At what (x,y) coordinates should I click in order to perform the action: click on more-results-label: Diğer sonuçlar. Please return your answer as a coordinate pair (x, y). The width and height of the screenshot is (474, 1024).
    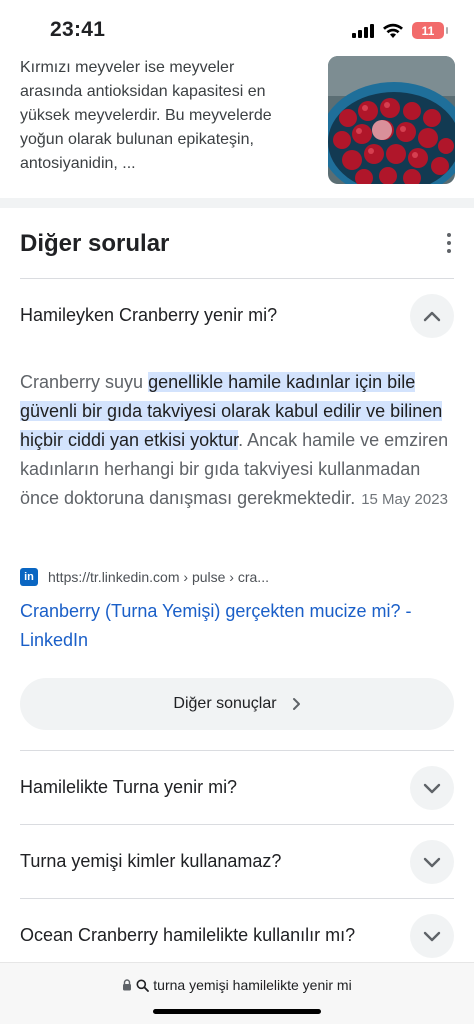
    Looking at the image, I should click on (225, 703).